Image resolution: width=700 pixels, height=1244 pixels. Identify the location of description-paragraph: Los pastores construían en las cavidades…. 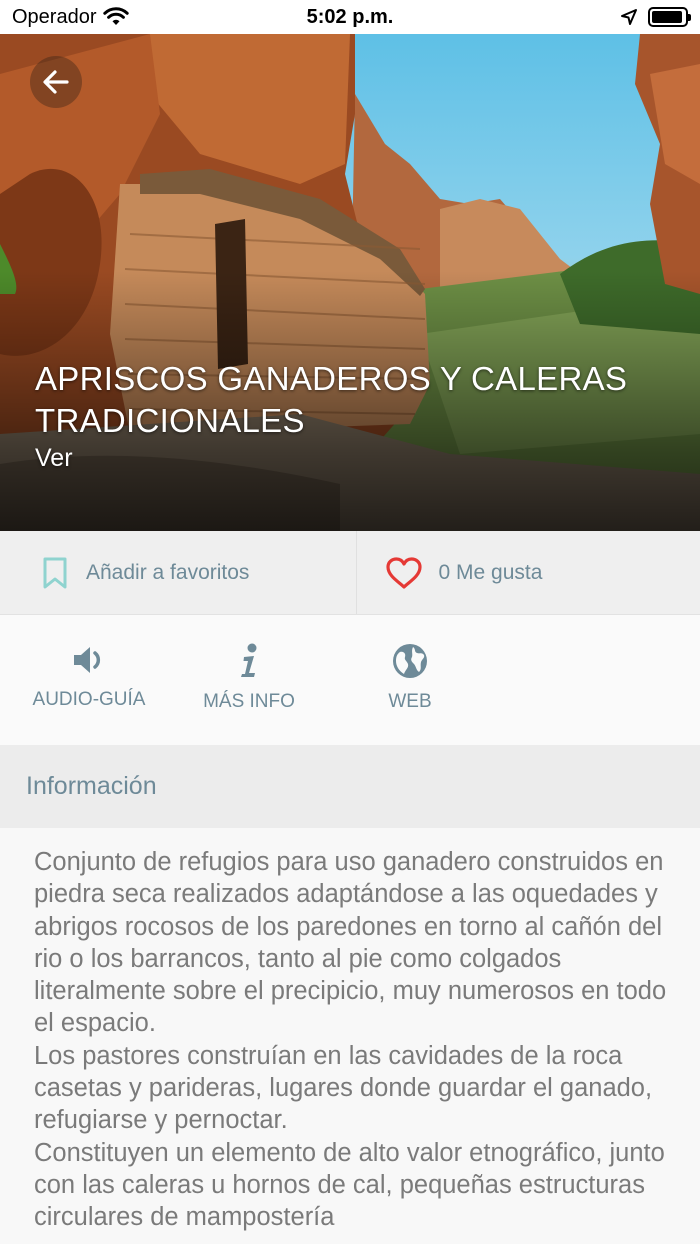
(343, 1088).